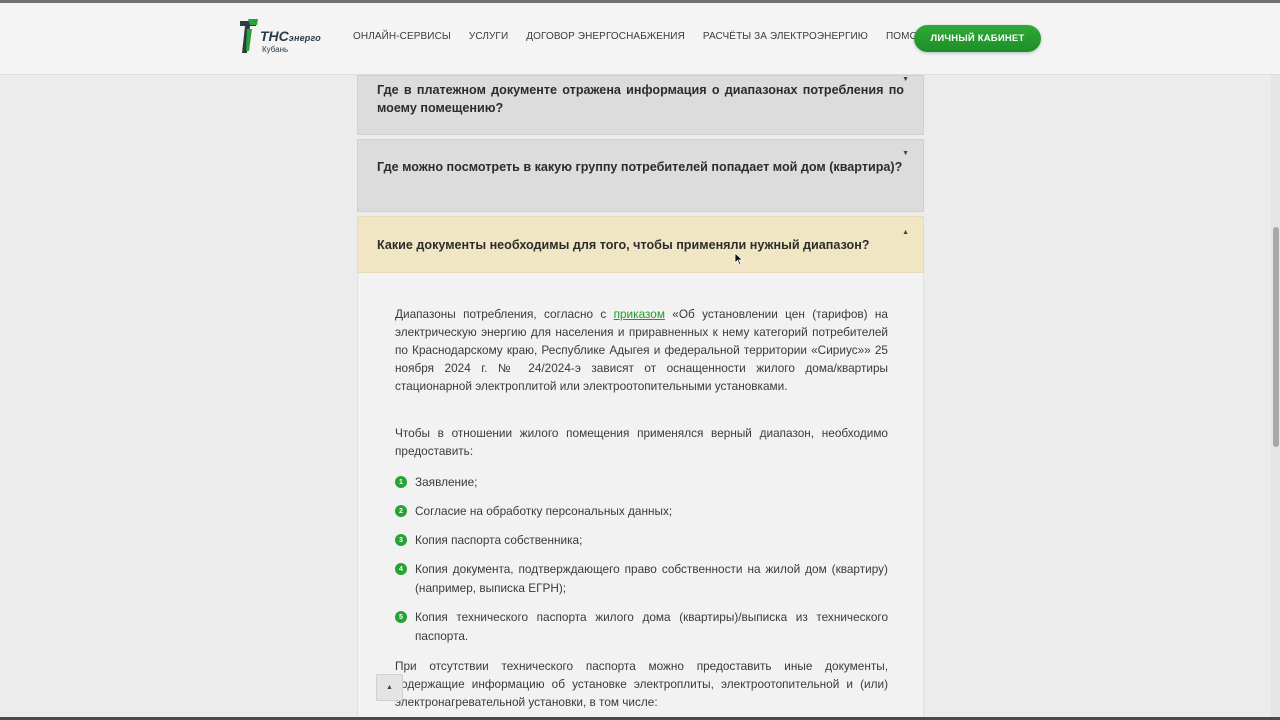 The image size is (1280, 720). I want to click on mouse-cursor-icon, so click(739, 259).